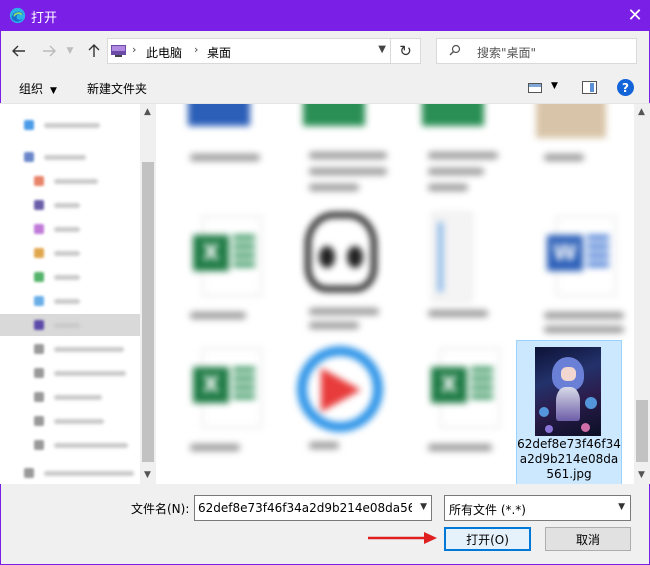 The width and height of the screenshot is (650, 565). Describe the element at coordinates (164, 52) in the screenshot. I see `breadcrumb-this-pc: 此电脑` at that location.